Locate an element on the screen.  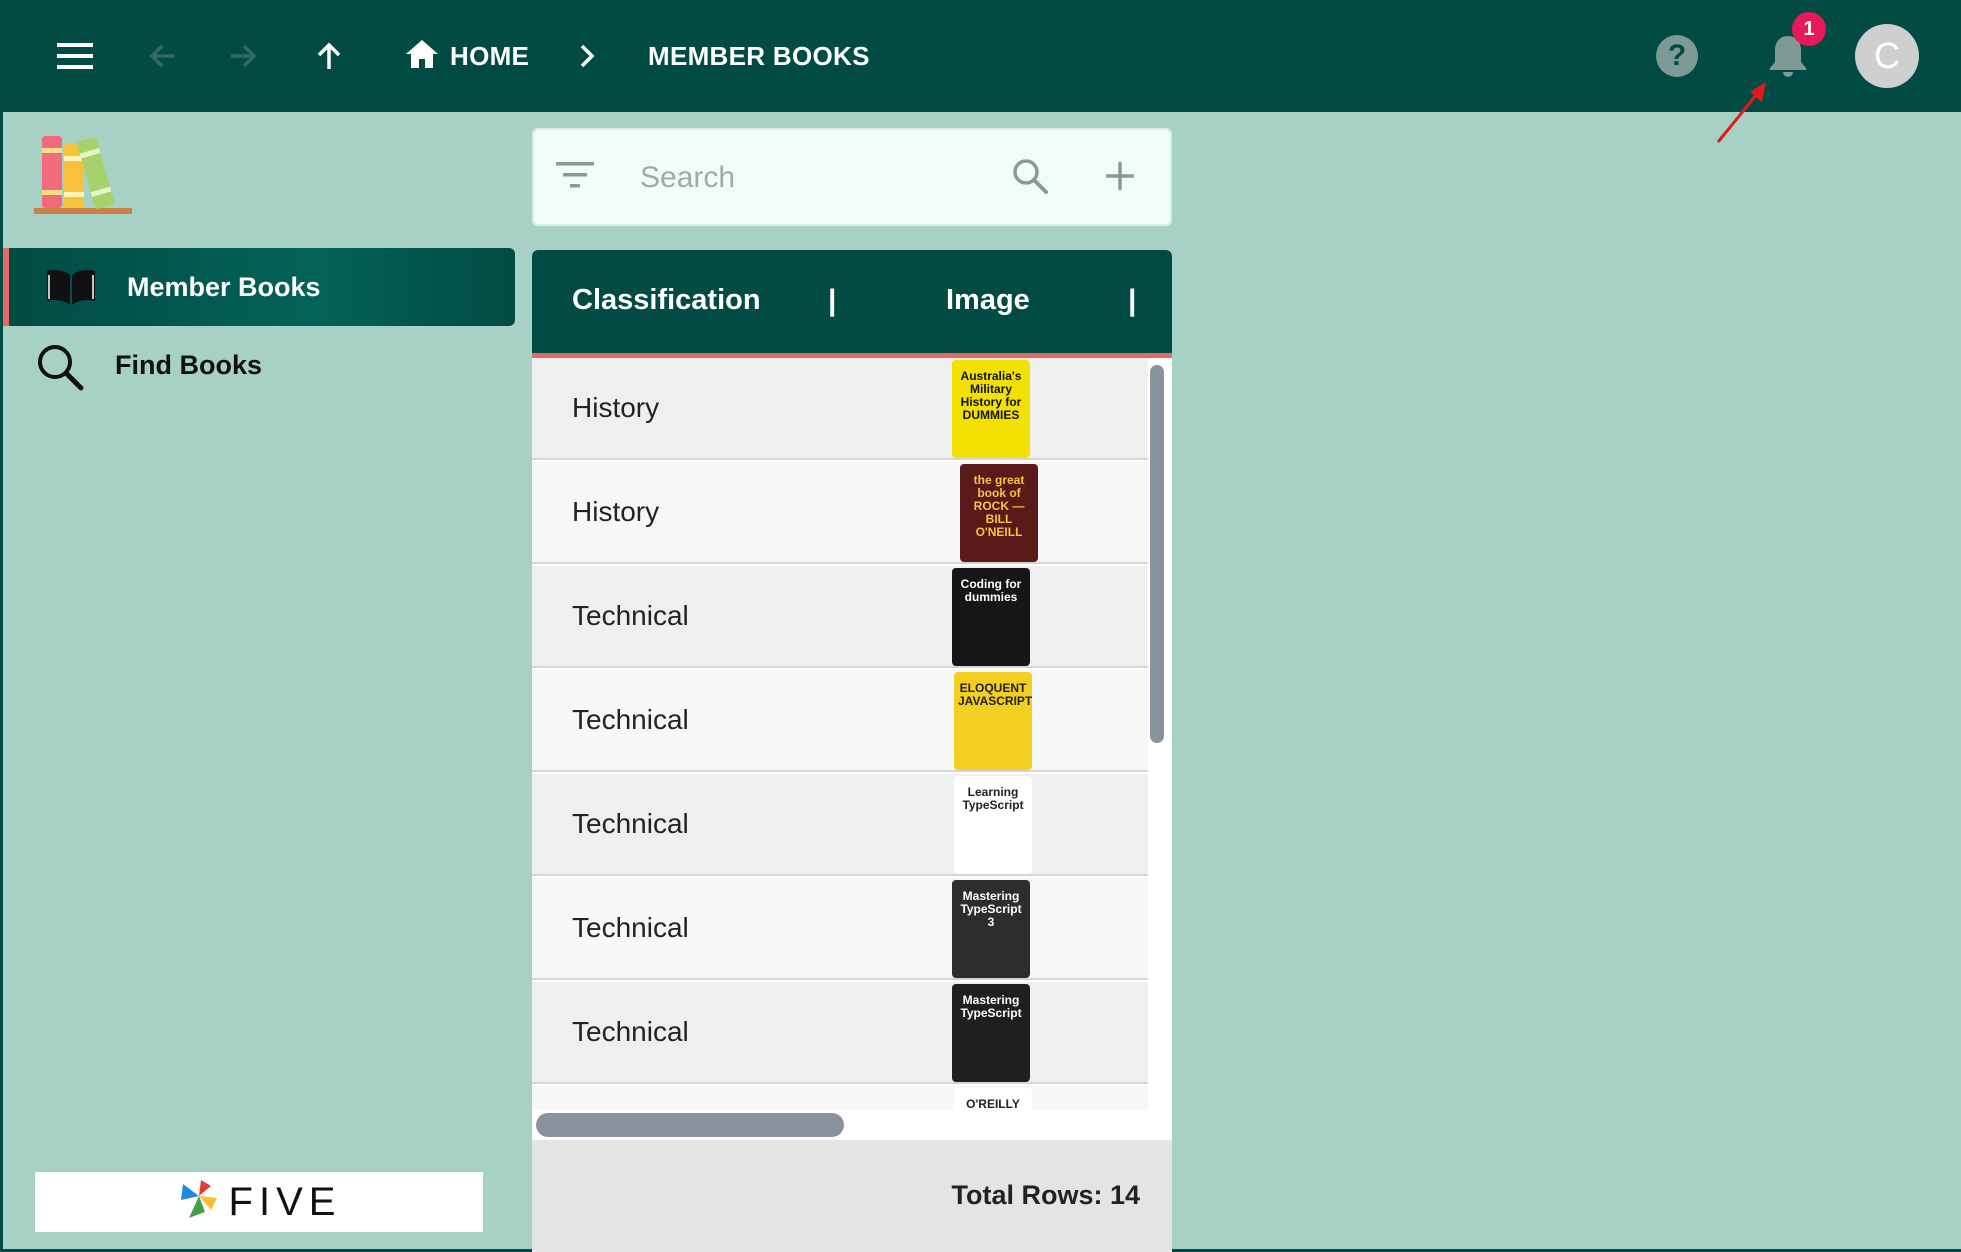
book-cover-title: Coding for dummies is located at coordinates (991, 590).